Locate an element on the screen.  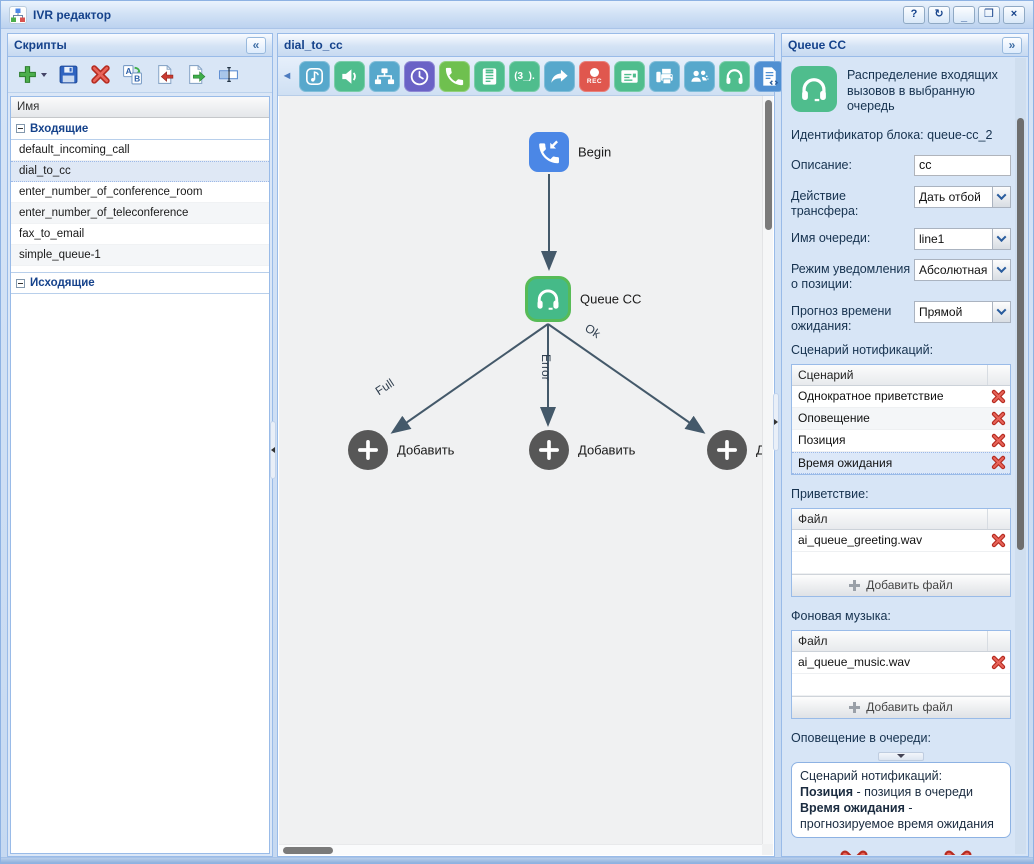
scenario-row: Однократное приветствие is located at coordinates (901, 396).